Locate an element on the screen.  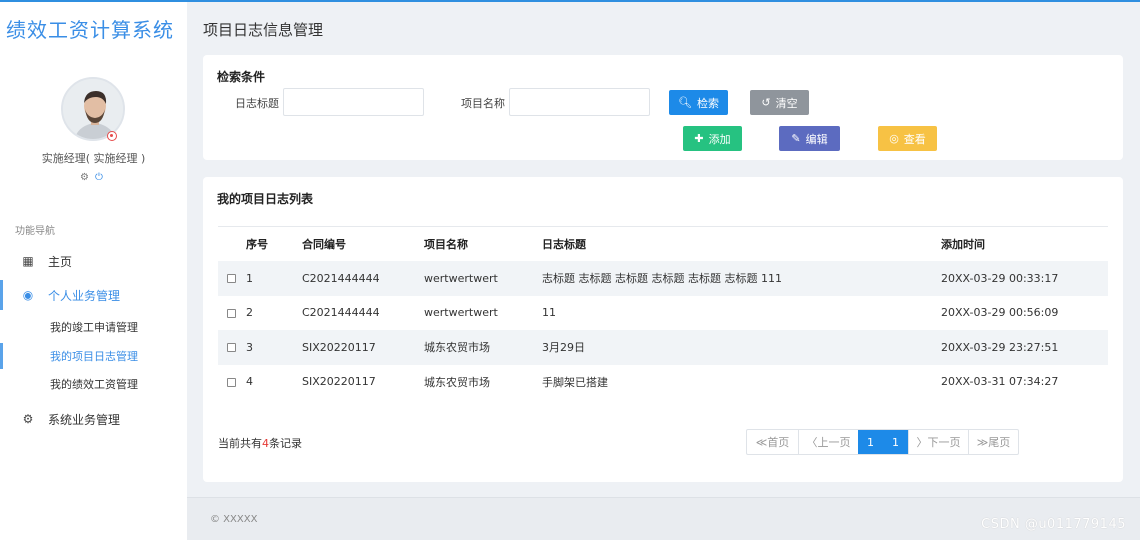
clear-button-label: 清空 is located at coordinates (786, 103).